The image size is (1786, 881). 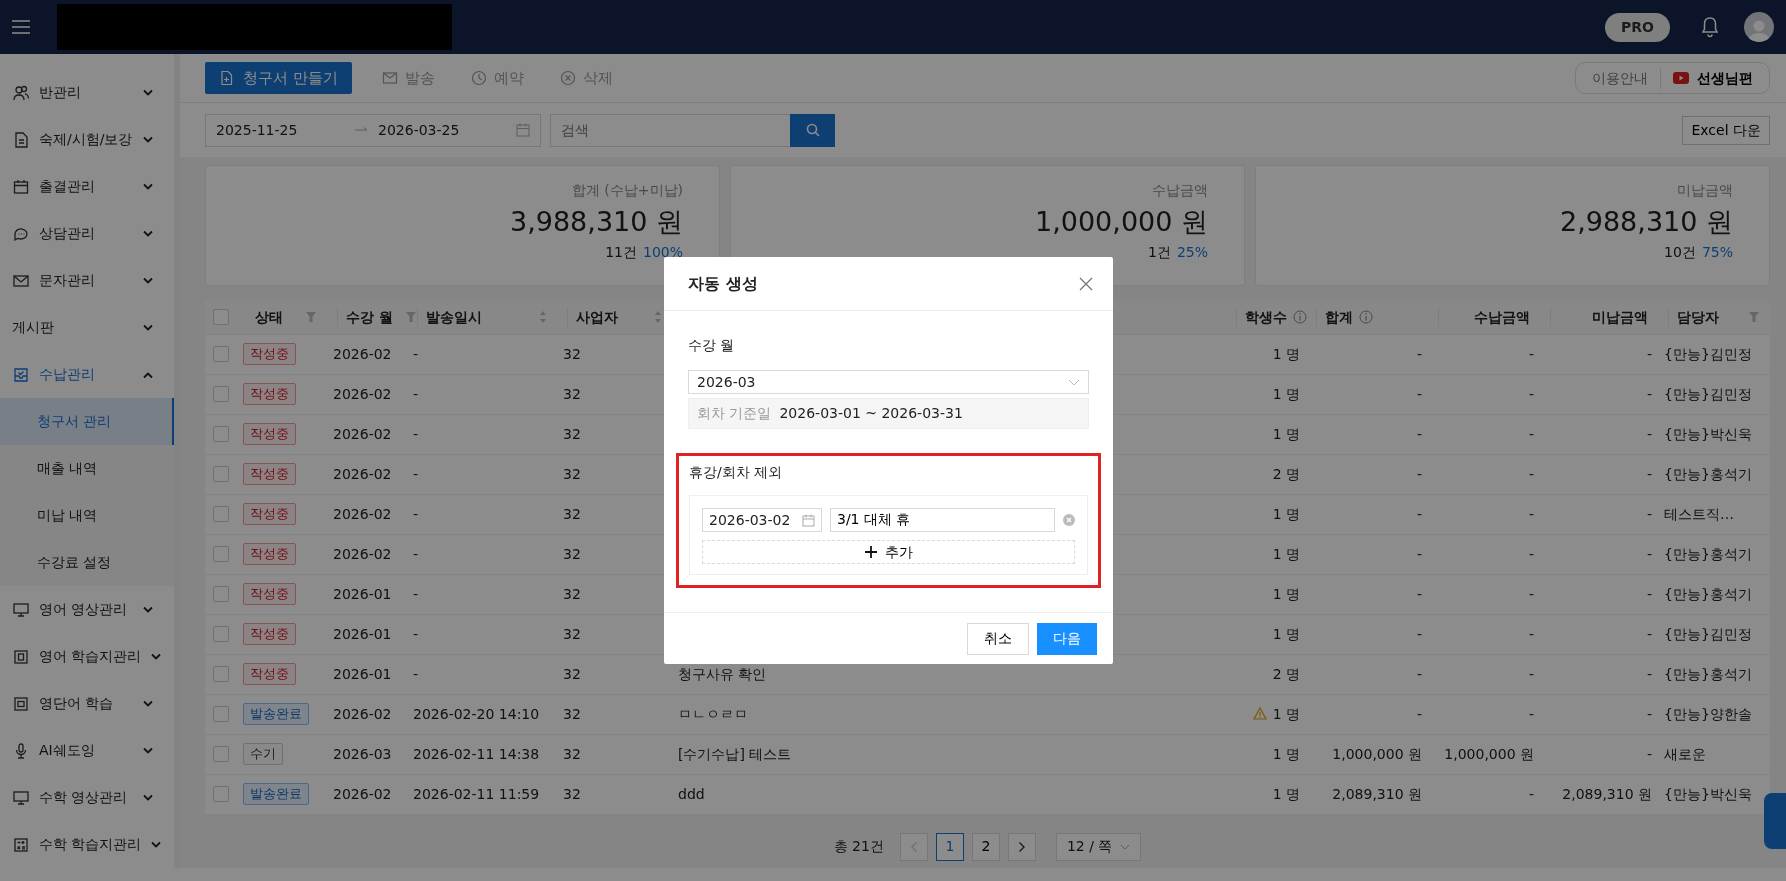 What do you see at coordinates (373, 130) in the screenshot?
I see `date-range-field: 2025-11-25 2026-03-25` at bounding box center [373, 130].